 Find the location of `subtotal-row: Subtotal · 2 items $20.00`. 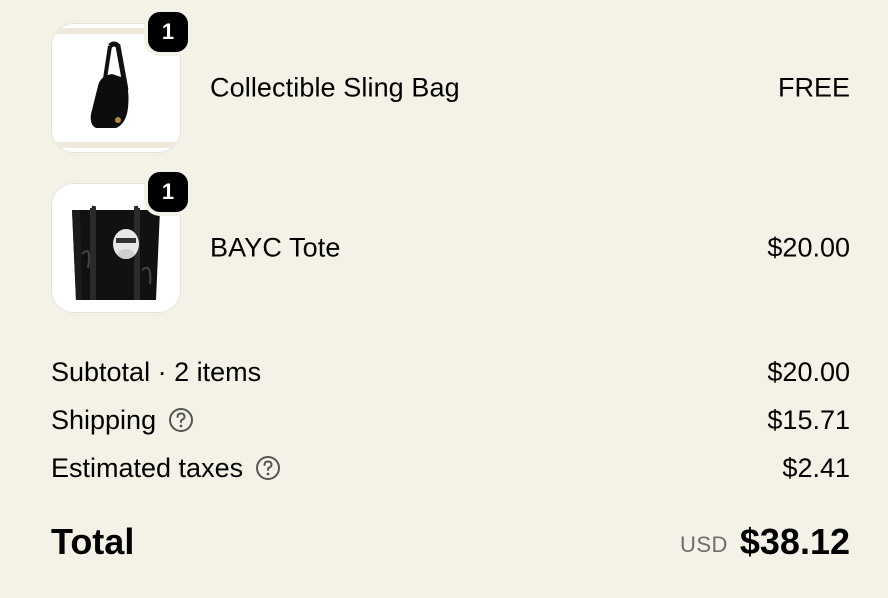

subtotal-row: Subtotal · 2 items $20.00 is located at coordinates (450, 372).